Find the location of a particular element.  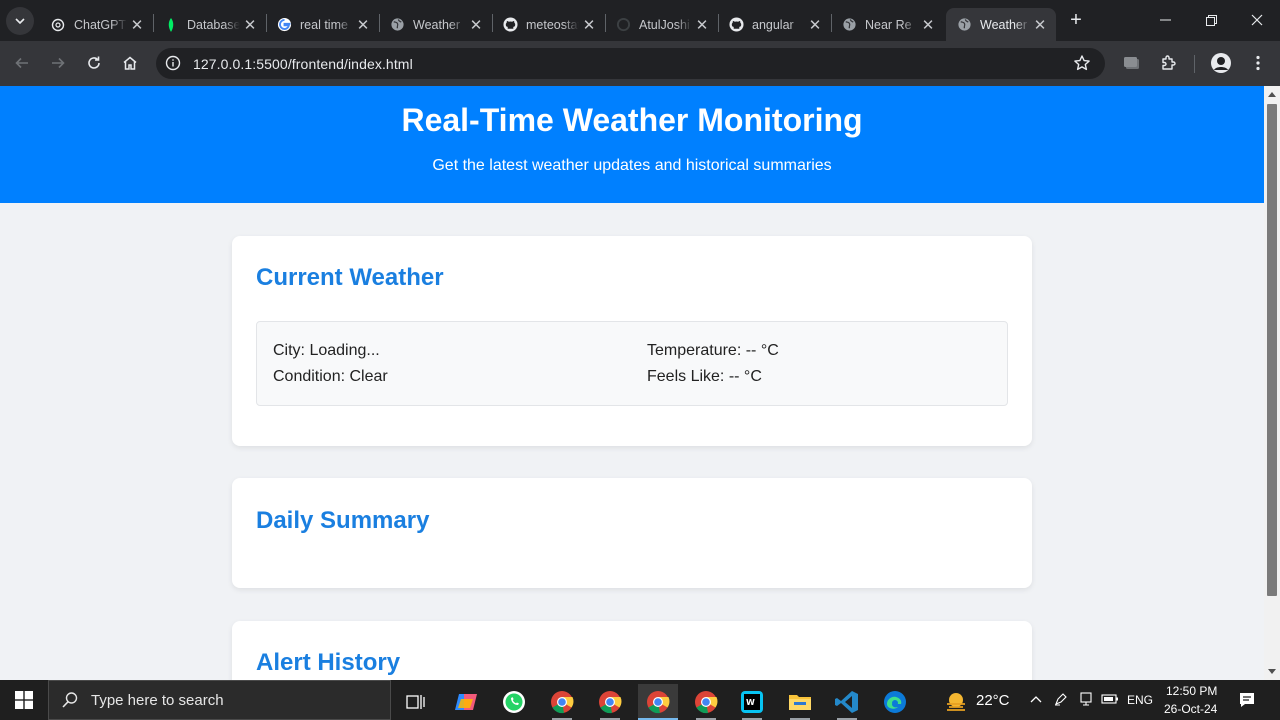

weather-haze-icon is located at coordinates (956, 702).